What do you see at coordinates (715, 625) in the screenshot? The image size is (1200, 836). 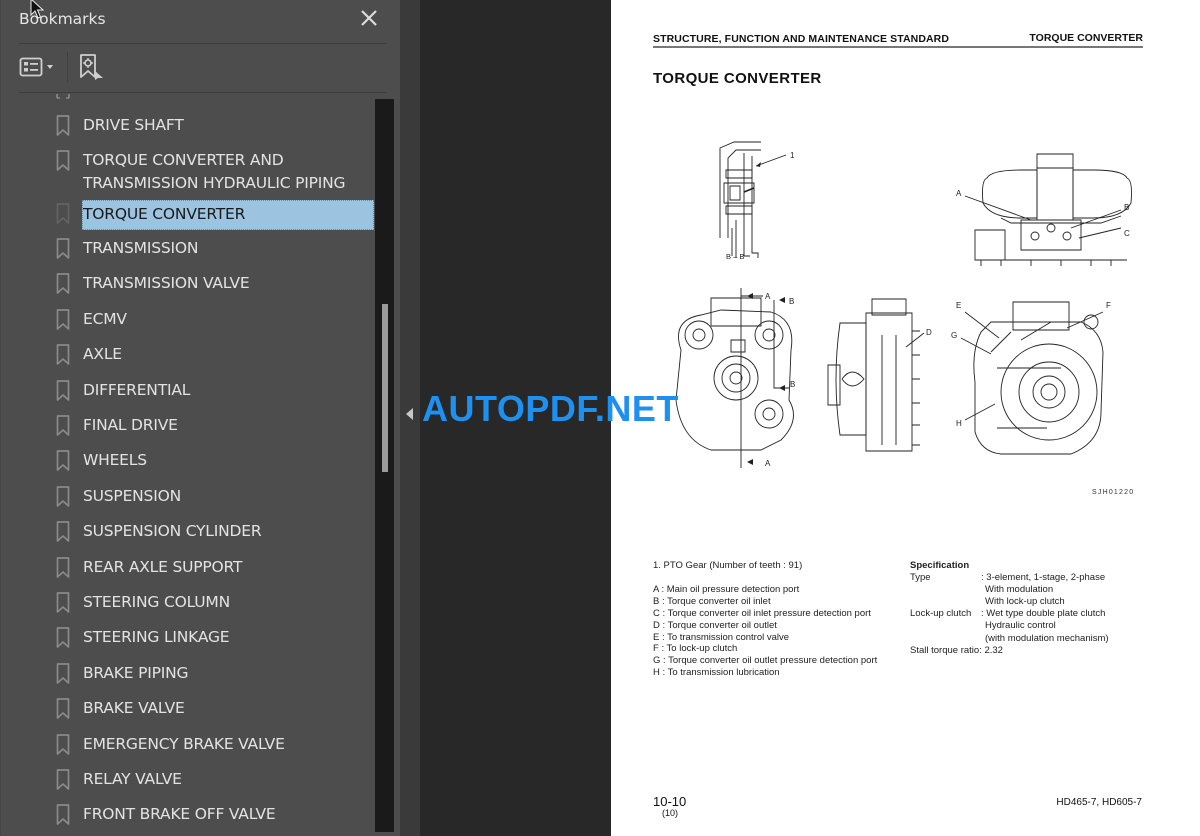 I see `legend-item: D : Torque converter oil outlet` at bounding box center [715, 625].